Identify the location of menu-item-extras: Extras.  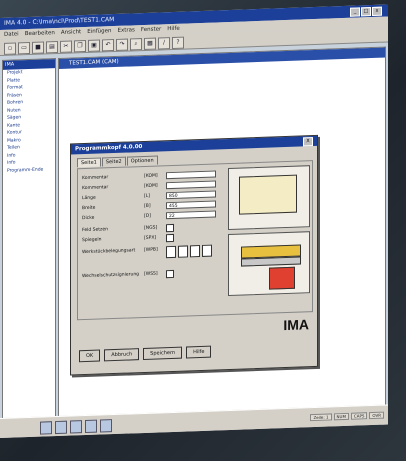
(126, 30).